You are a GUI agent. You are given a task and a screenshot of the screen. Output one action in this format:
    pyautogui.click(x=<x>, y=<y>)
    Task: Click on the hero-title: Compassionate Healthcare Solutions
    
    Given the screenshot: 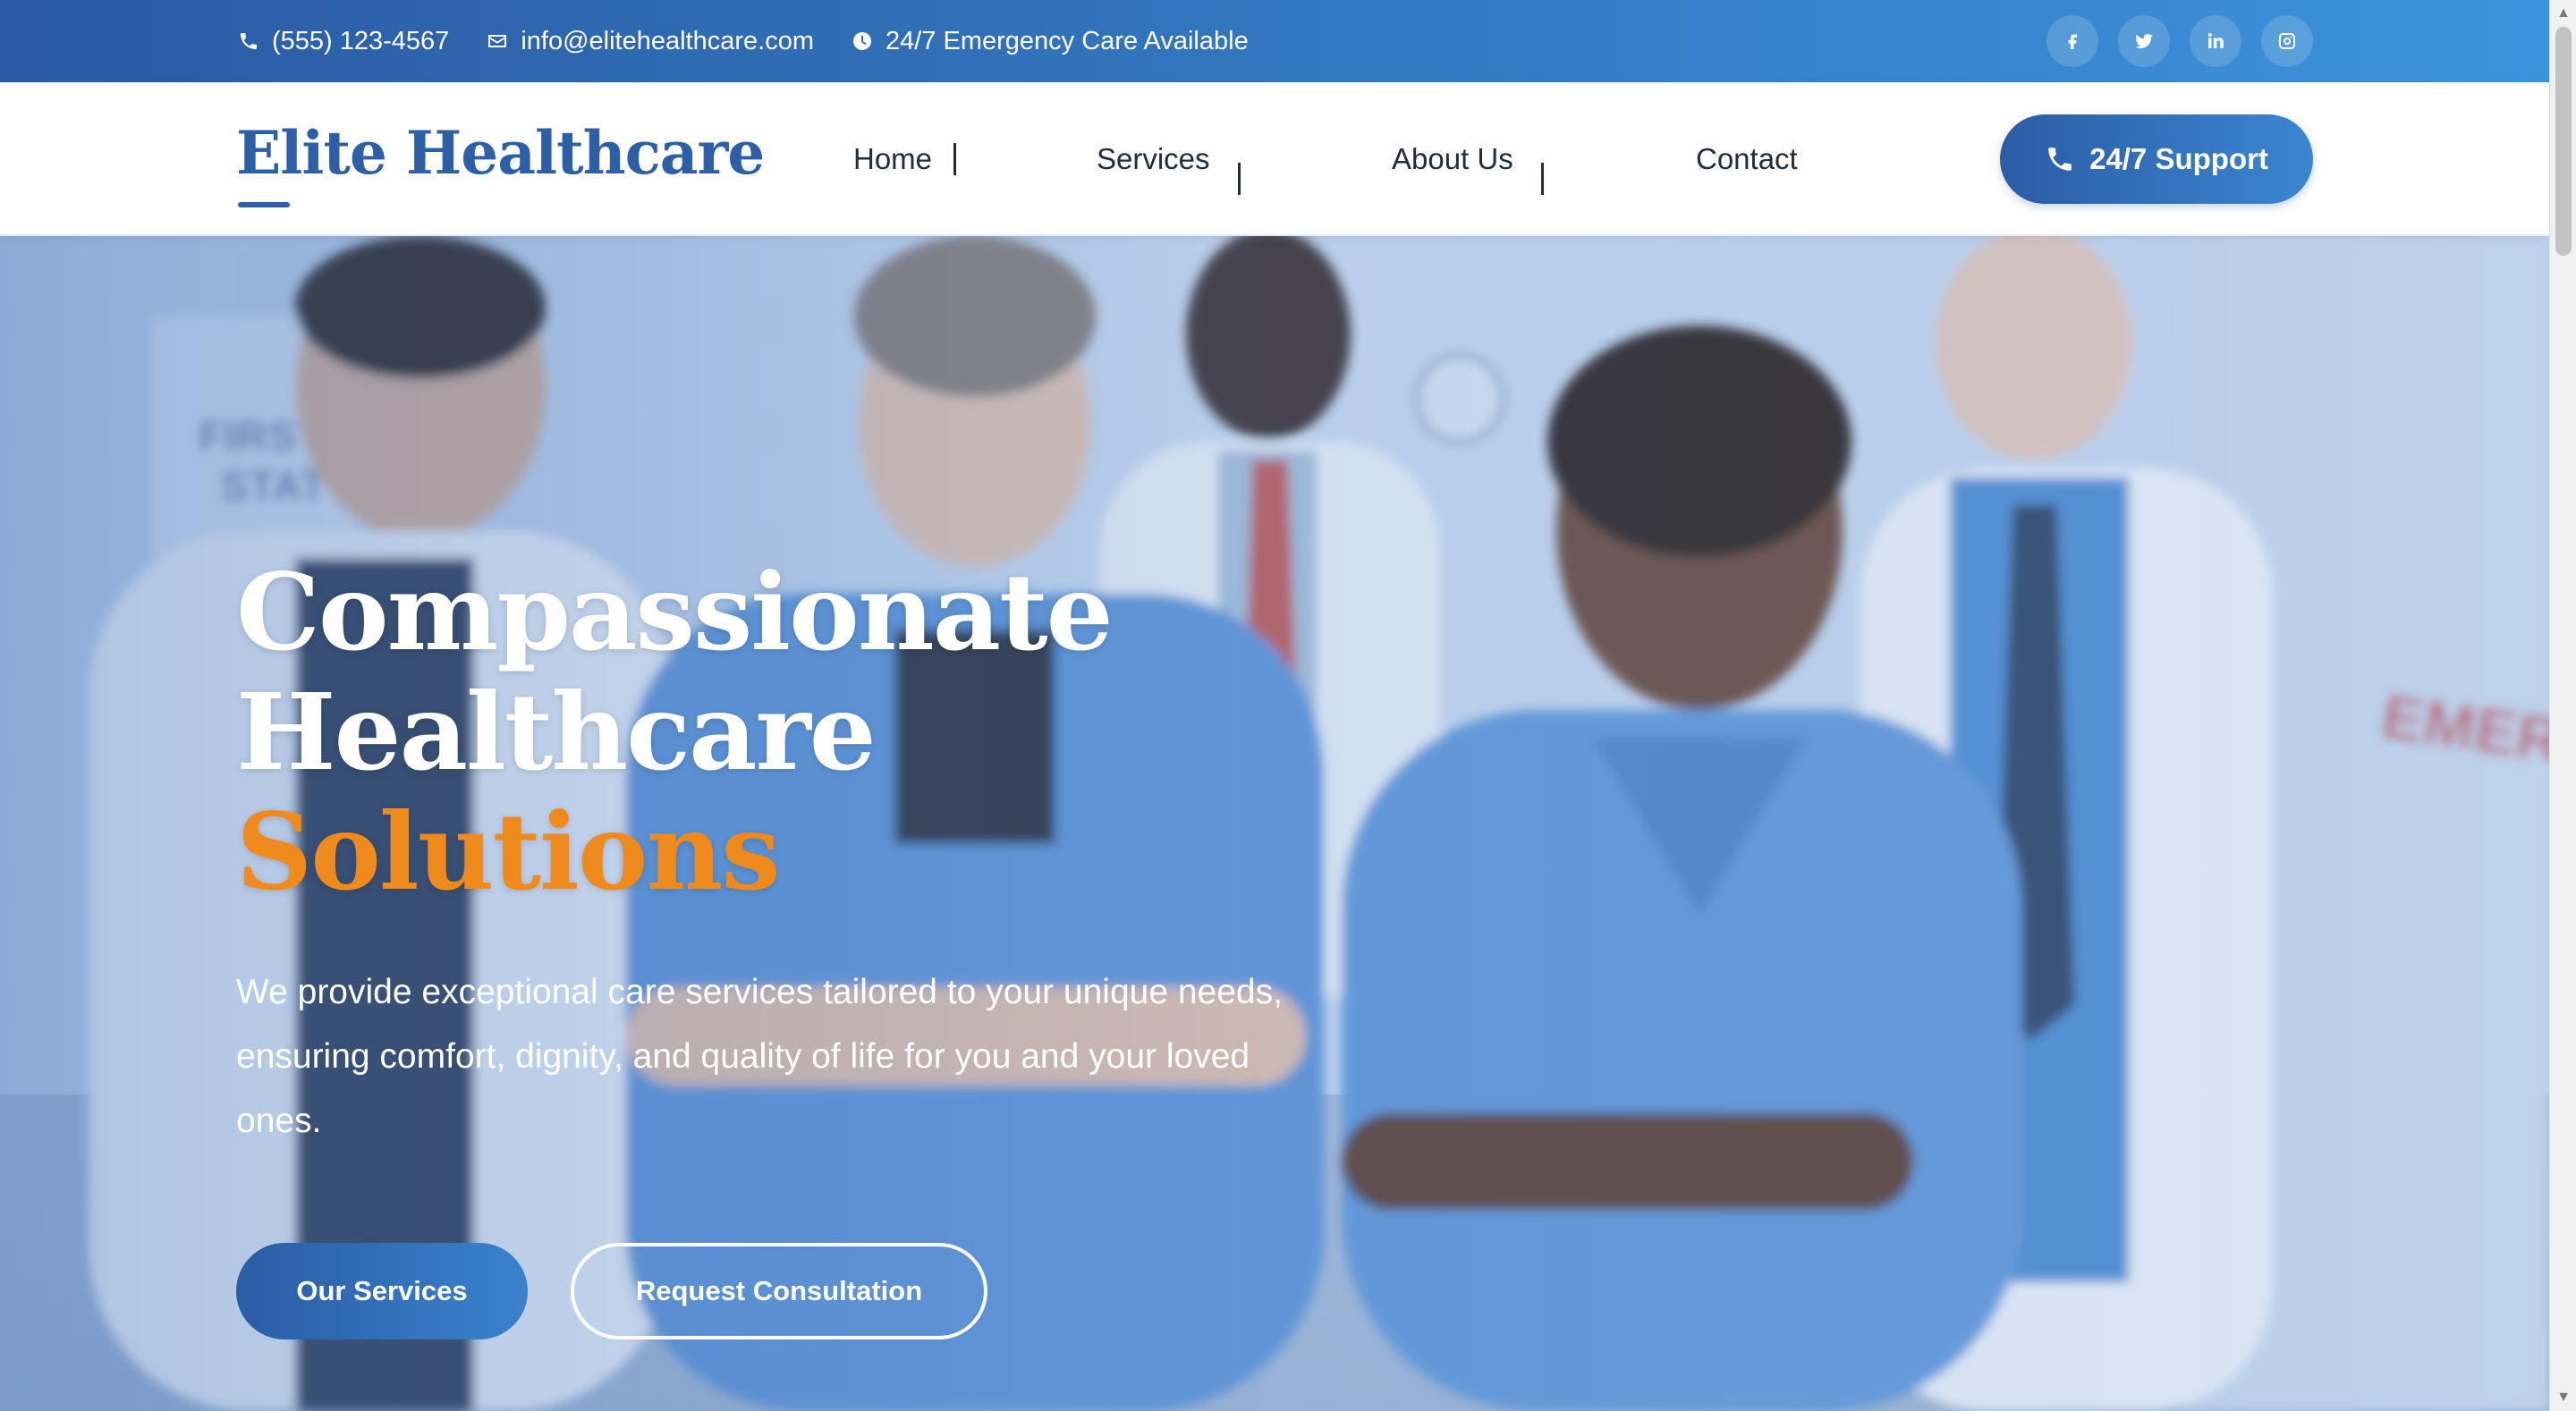 What is the action you would take?
    pyautogui.click(x=675, y=732)
    